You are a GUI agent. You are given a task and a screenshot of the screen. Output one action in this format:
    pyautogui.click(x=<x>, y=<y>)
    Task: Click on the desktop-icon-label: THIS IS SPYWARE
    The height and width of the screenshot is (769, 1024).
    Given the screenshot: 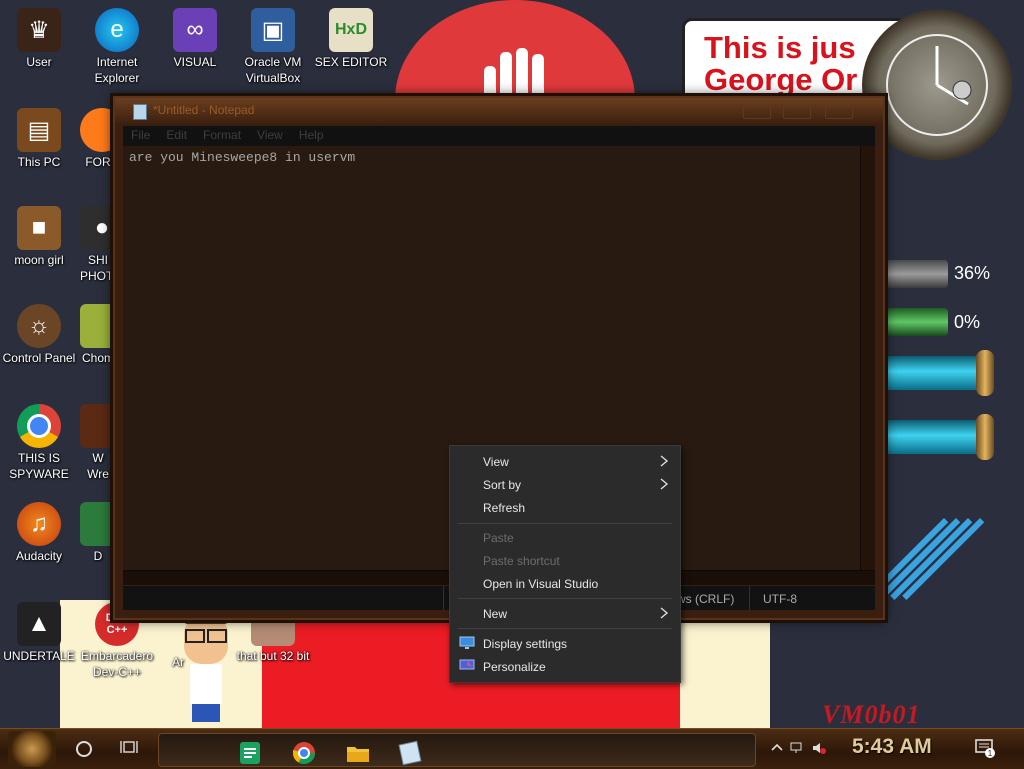 What is the action you would take?
    pyautogui.click(x=39, y=466)
    